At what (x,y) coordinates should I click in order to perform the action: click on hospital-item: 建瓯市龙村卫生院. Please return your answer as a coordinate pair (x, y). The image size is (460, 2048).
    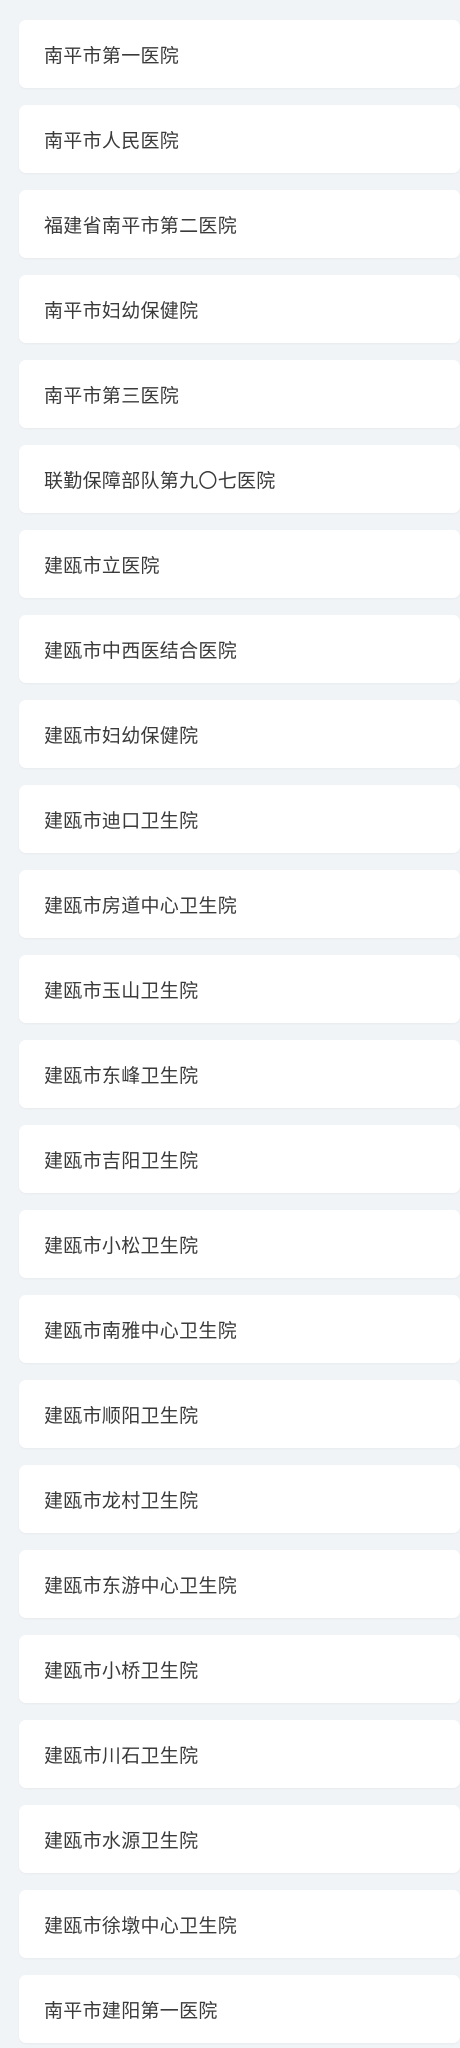
    Looking at the image, I should click on (239, 1499).